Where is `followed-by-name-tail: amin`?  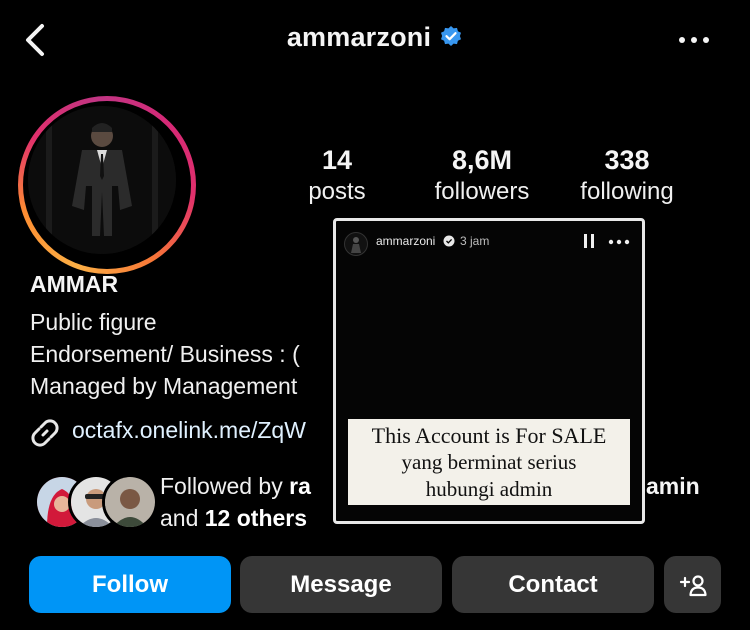 followed-by-name-tail: amin is located at coordinates (673, 486).